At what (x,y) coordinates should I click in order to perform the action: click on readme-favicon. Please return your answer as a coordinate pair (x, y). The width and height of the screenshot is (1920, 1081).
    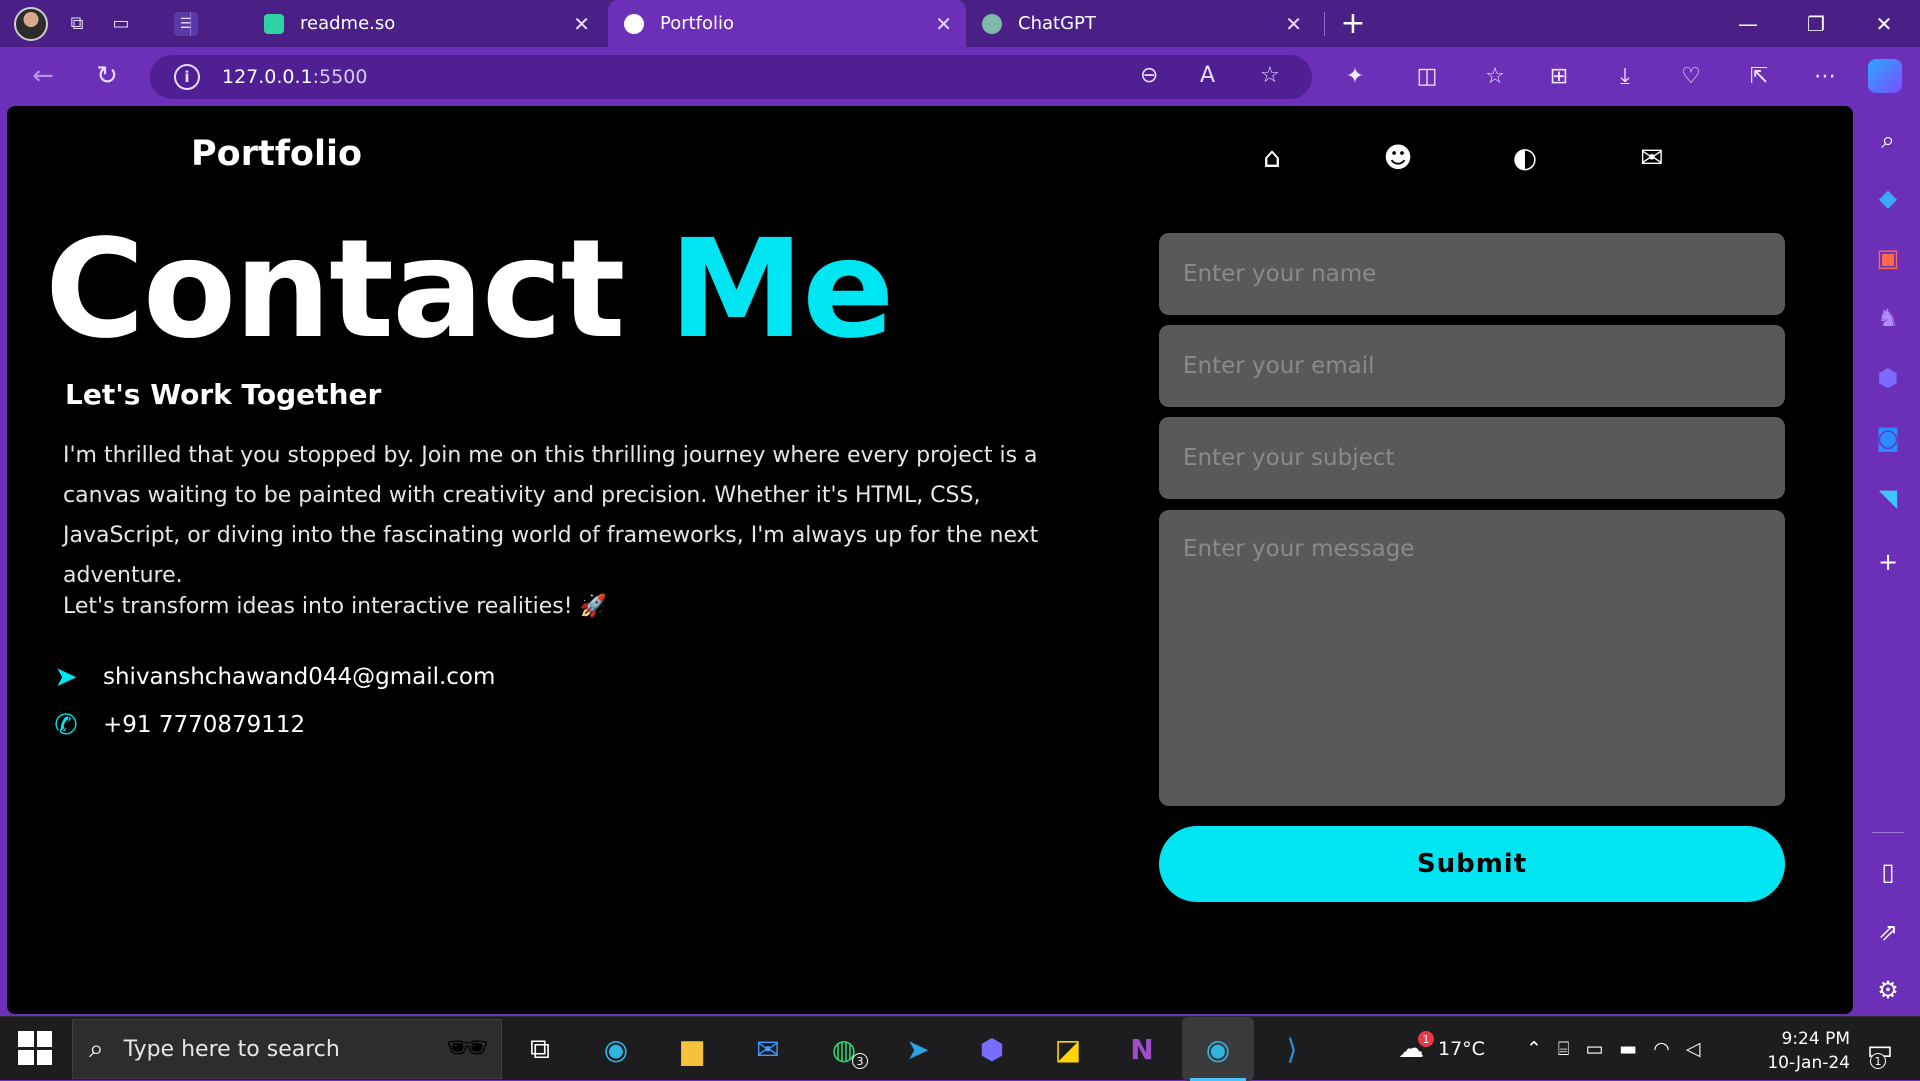
    Looking at the image, I should click on (274, 23).